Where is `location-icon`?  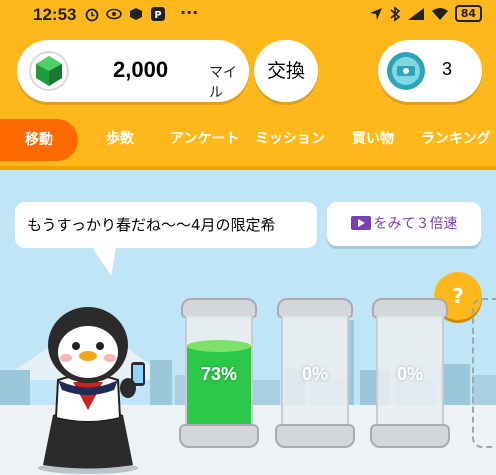 location-icon is located at coordinates (375, 13).